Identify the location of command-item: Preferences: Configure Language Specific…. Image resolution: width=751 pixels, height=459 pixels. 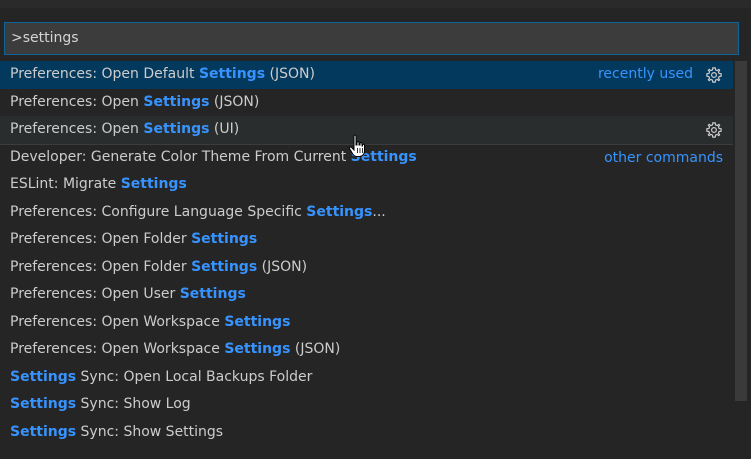
(366, 213).